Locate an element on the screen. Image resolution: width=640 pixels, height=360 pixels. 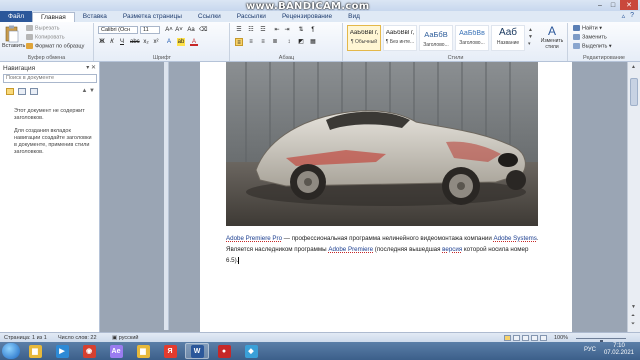
link-adobe-premiere-pro: Adobe Premiere Pro is located at coordinates (254, 238).